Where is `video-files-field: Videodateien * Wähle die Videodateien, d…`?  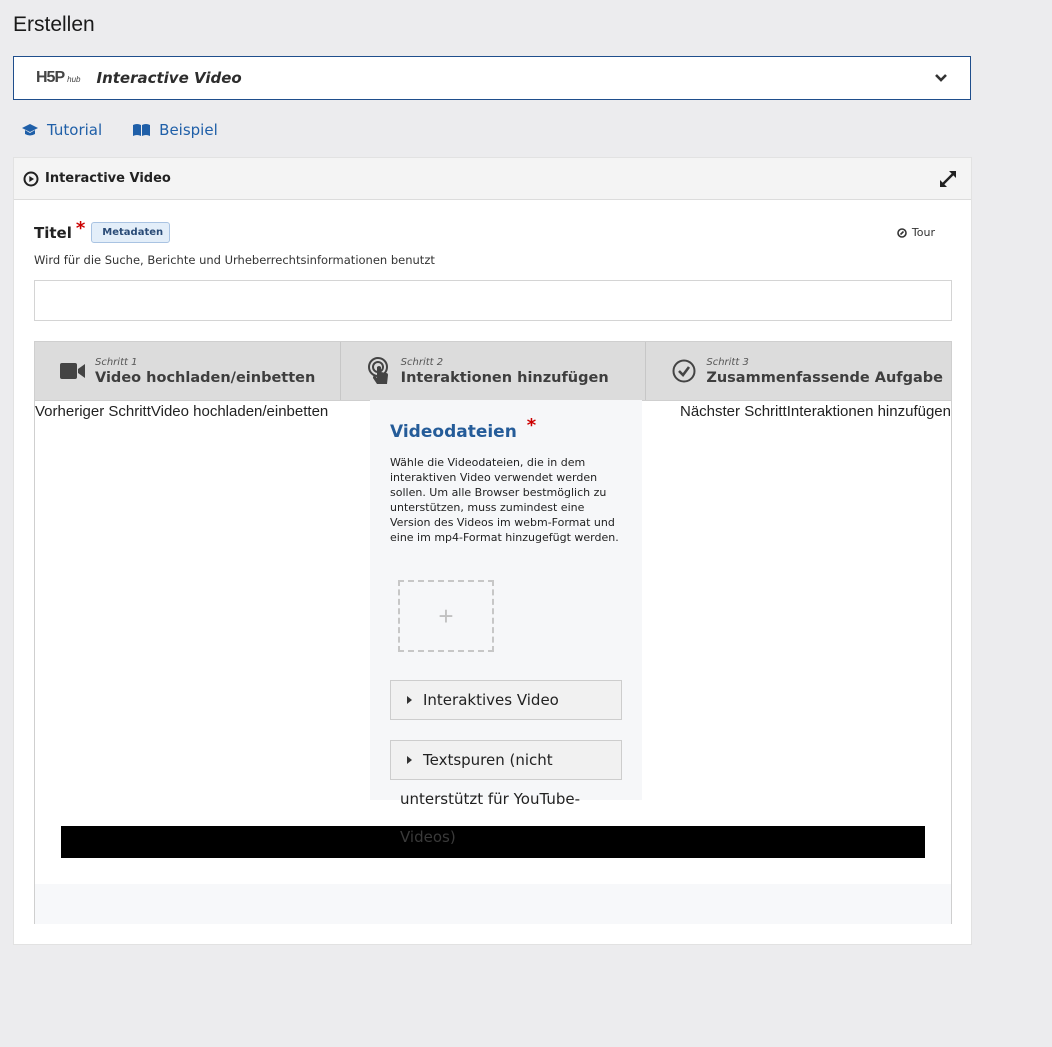 video-files-field: Videodateien * Wähle die Videodateien, d… is located at coordinates (506, 600).